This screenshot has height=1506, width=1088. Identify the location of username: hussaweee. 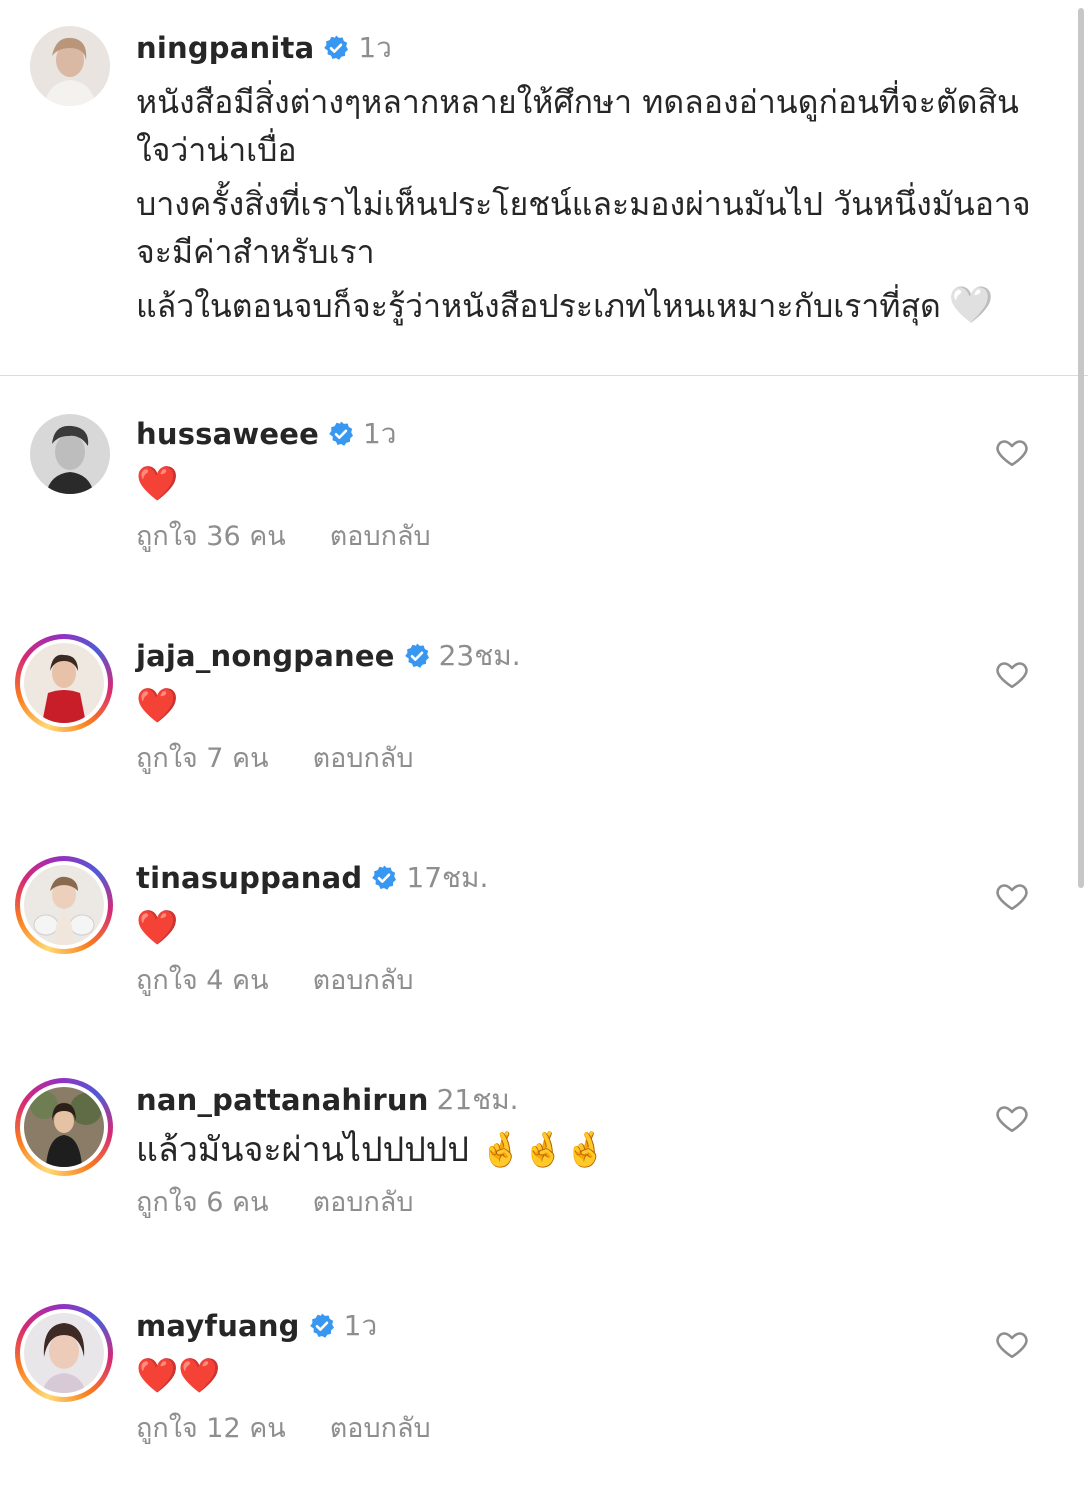
(227, 434).